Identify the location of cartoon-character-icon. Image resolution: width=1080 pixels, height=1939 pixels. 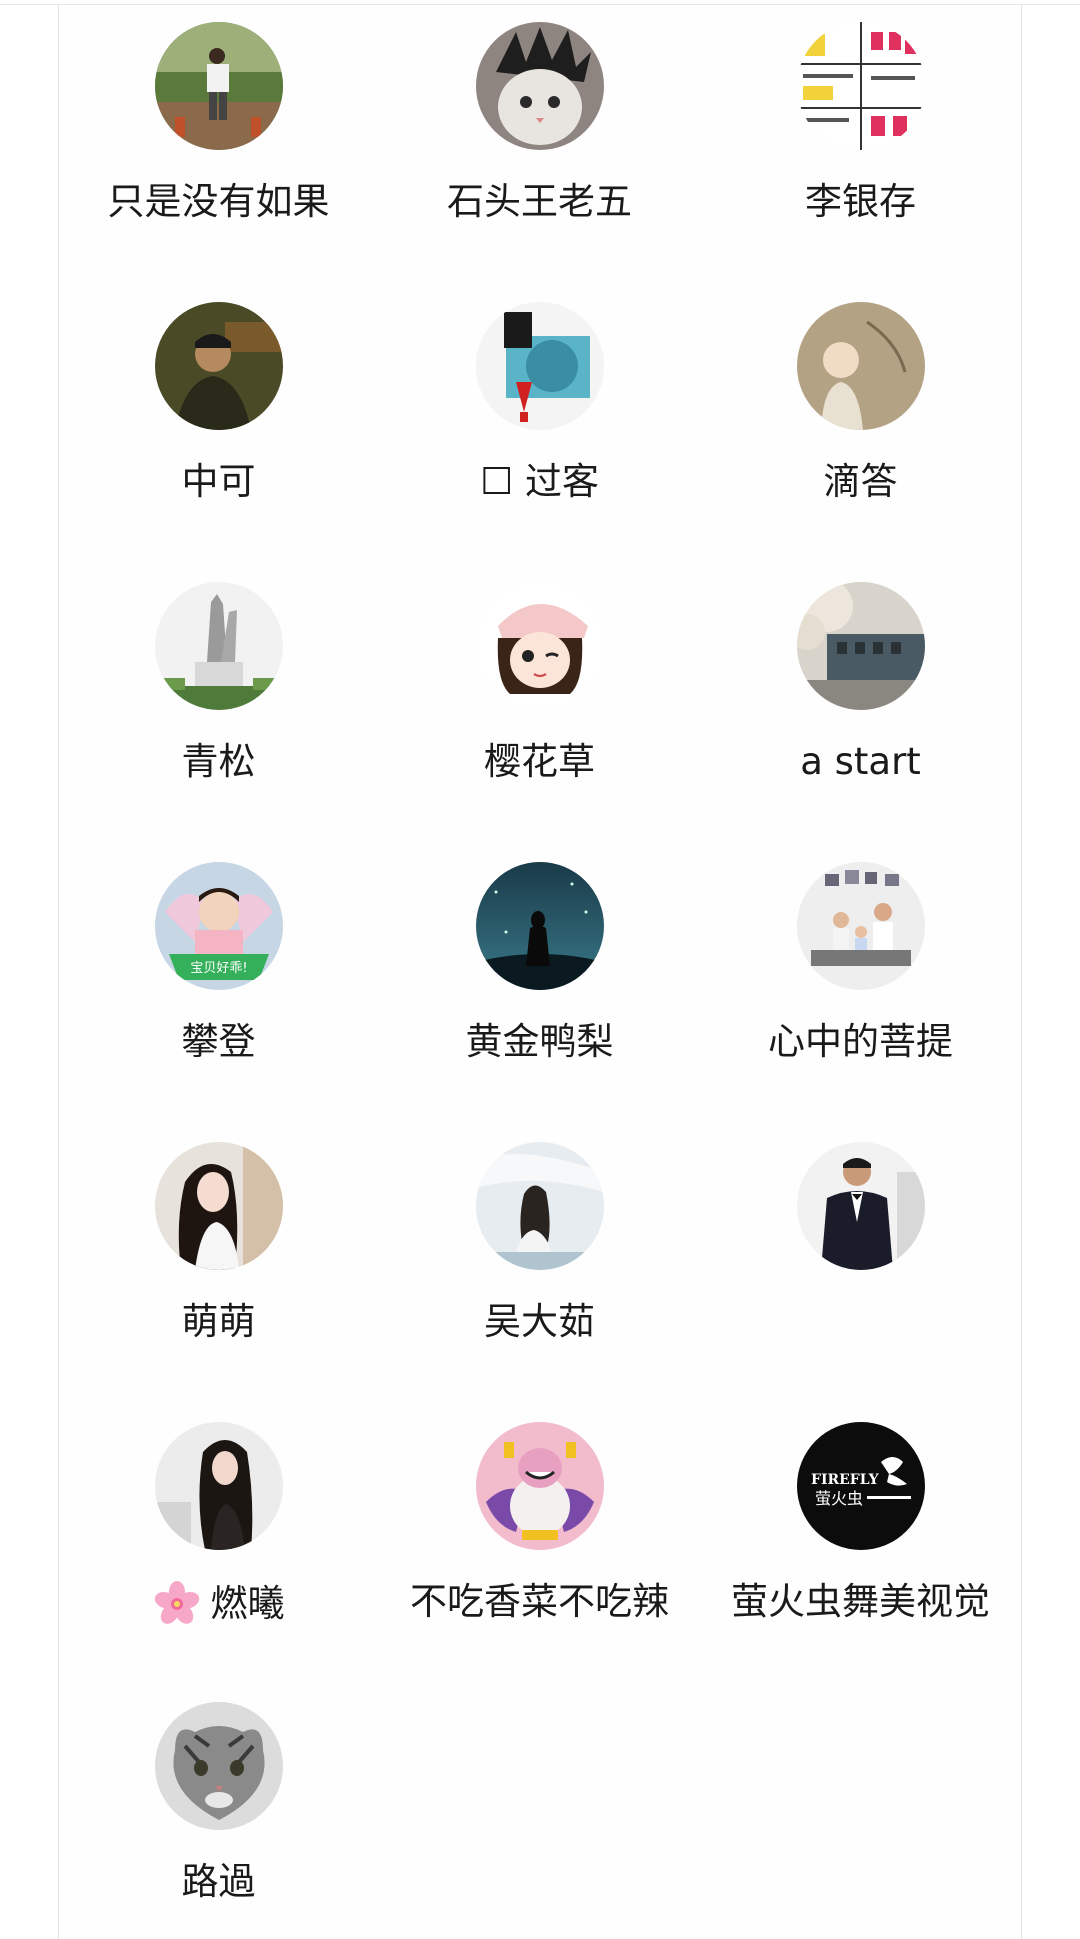
(539, 1486).